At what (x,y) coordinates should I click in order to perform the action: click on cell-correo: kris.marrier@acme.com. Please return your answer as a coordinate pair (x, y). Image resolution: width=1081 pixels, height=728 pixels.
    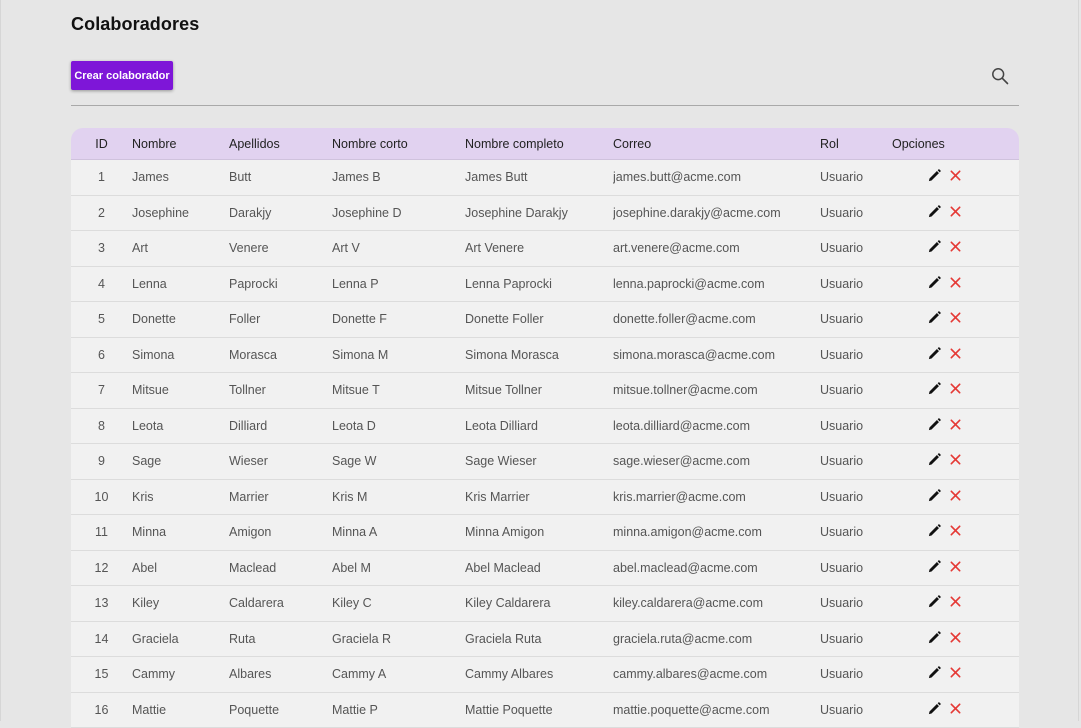
    Looking at the image, I should click on (716, 498).